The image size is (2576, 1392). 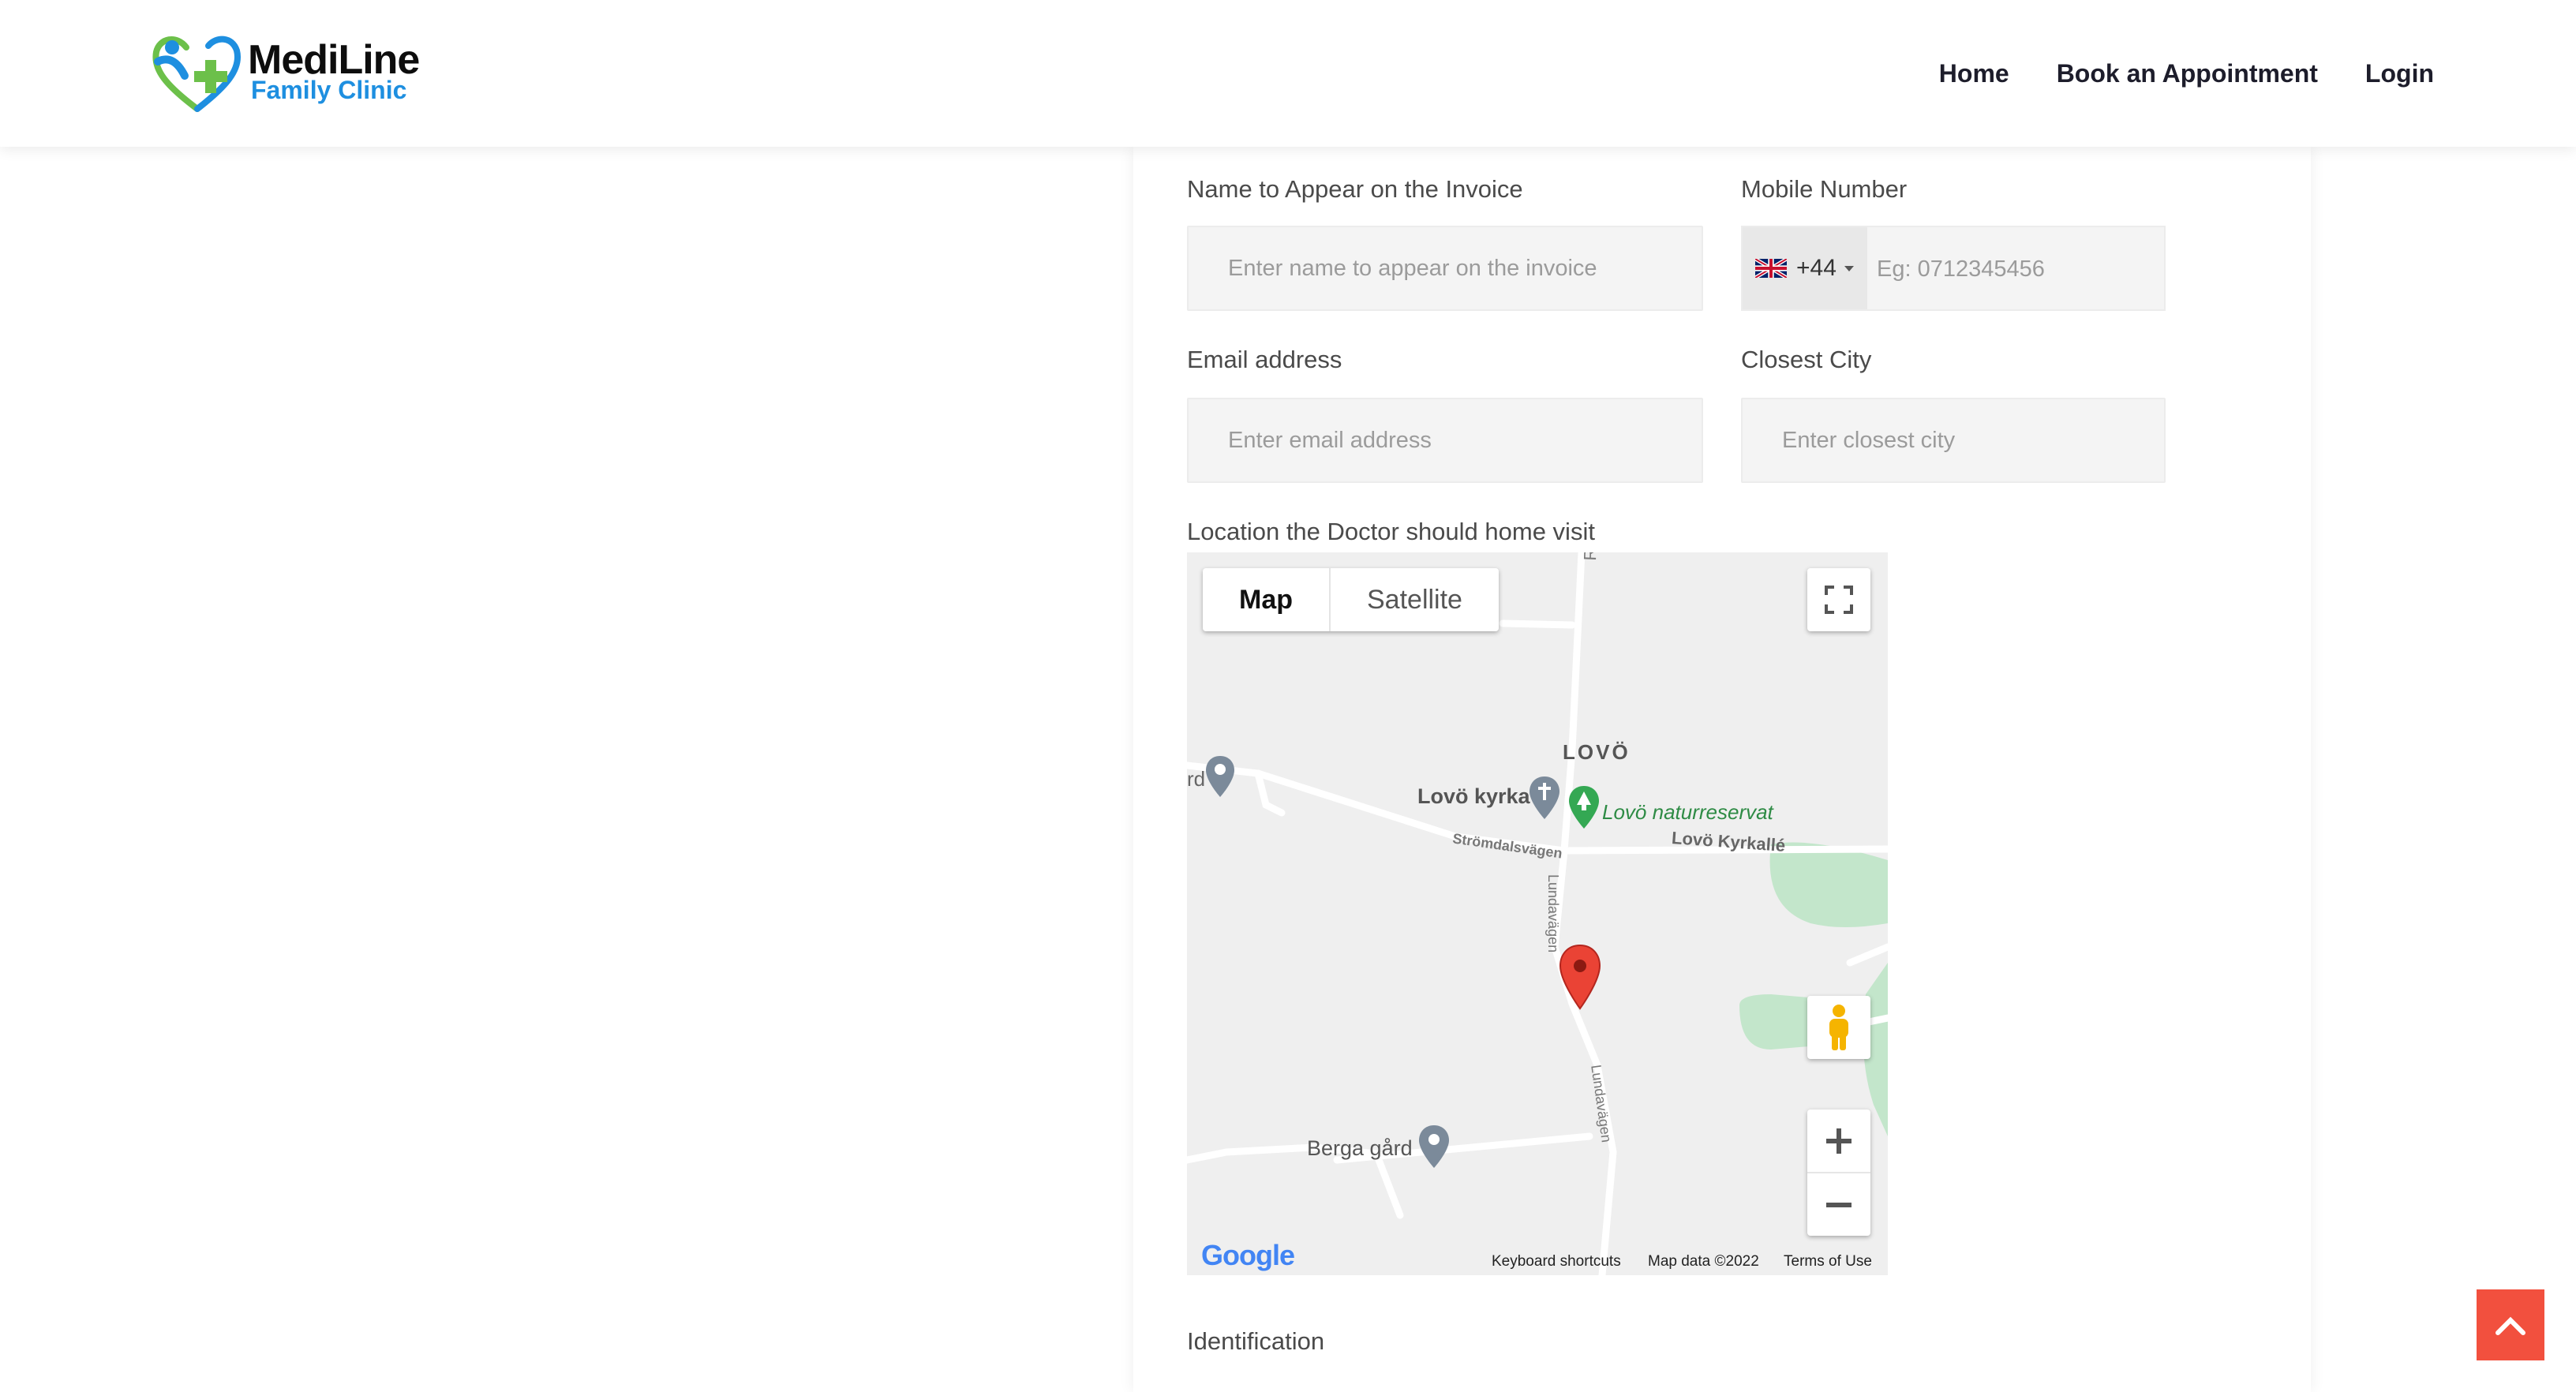 I want to click on place-label-lovo: LOVÖ, so click(x=1597, y=752).